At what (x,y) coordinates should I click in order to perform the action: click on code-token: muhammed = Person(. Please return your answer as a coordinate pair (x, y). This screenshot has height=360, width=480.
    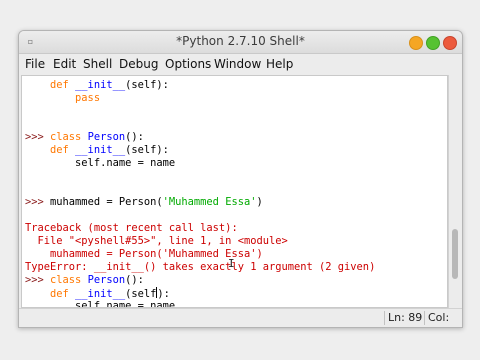
    Looking at the image, I should click on (106, 202).